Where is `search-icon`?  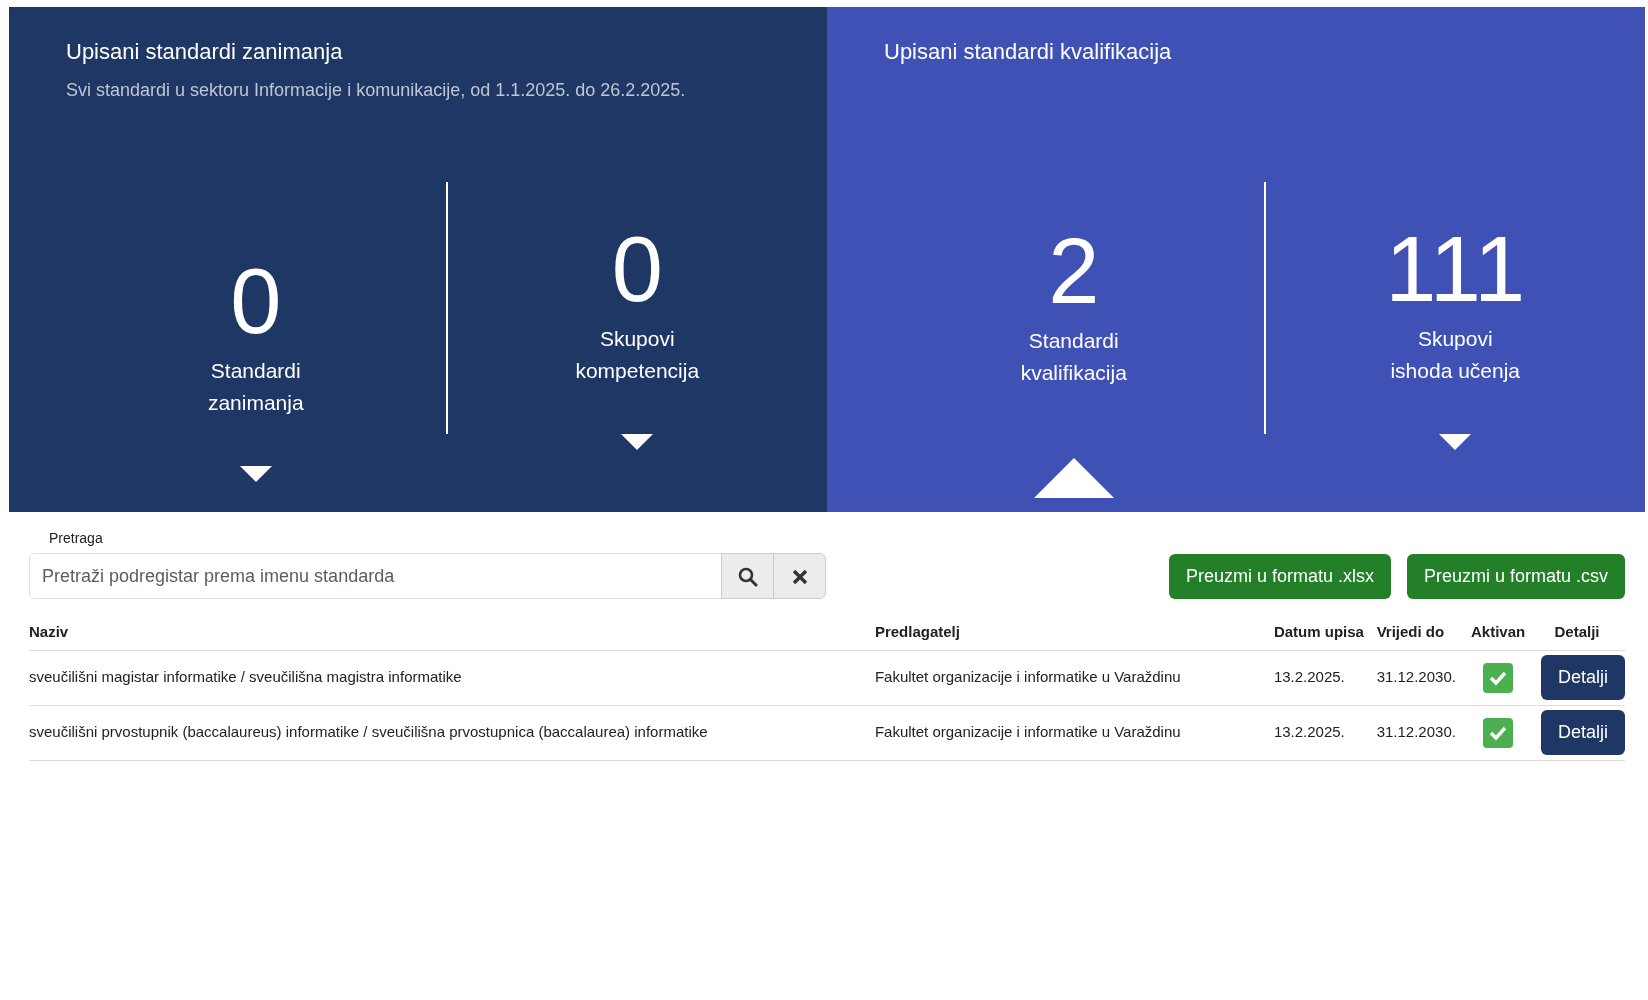
search-icon is located at coordinates (747, 576).